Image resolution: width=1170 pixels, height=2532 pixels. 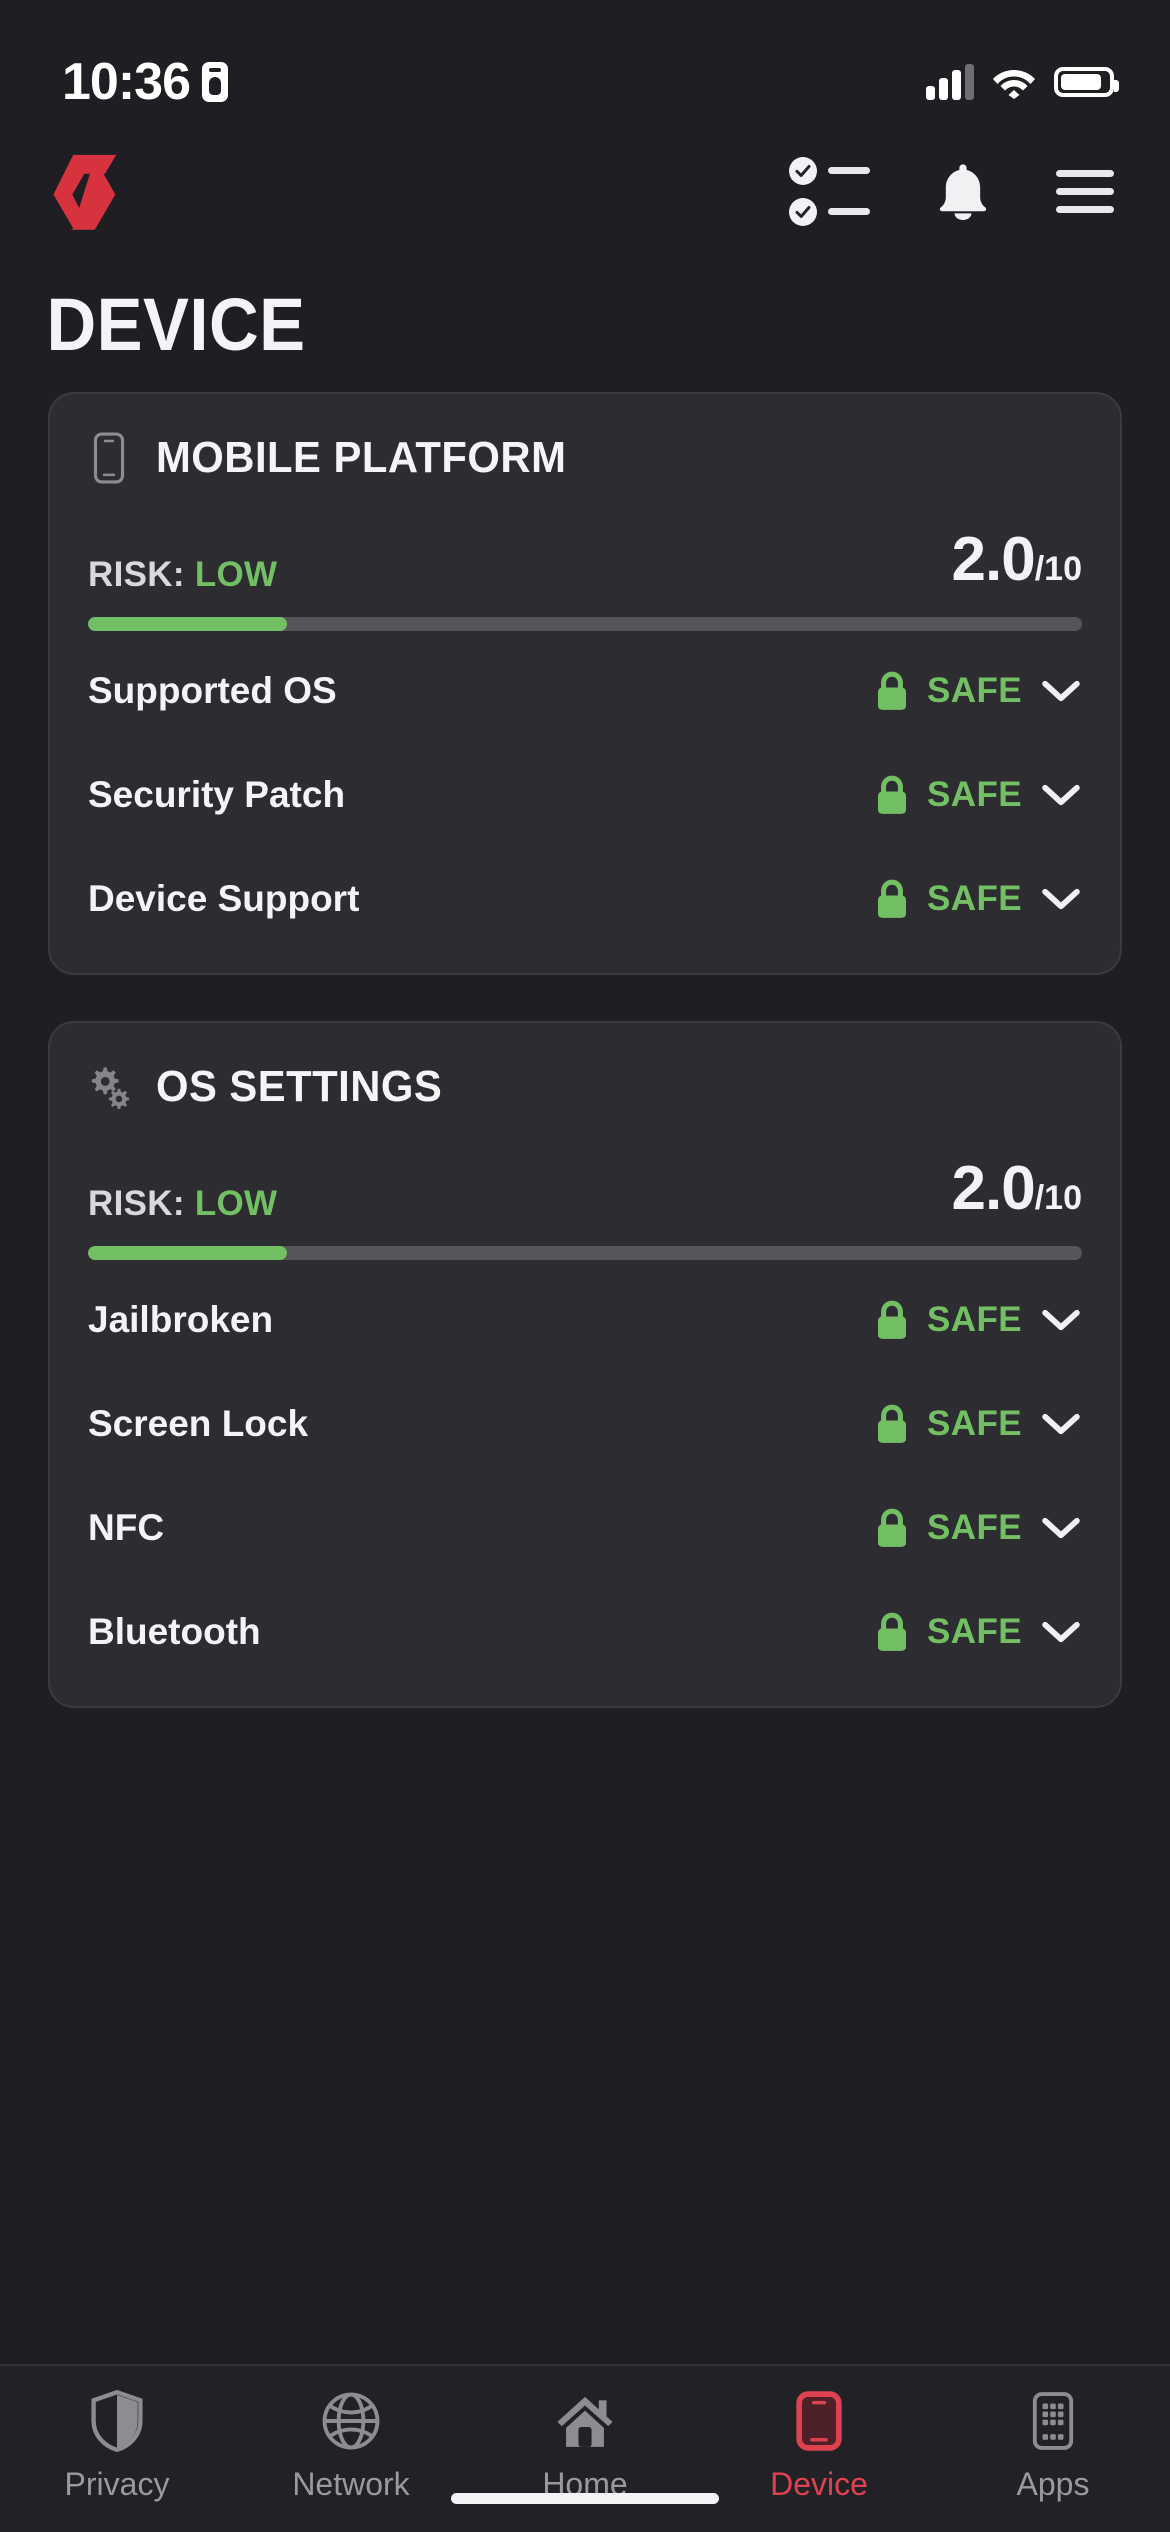 I want to click on check-label: Bluetooth, so click(x=174, y=1631).